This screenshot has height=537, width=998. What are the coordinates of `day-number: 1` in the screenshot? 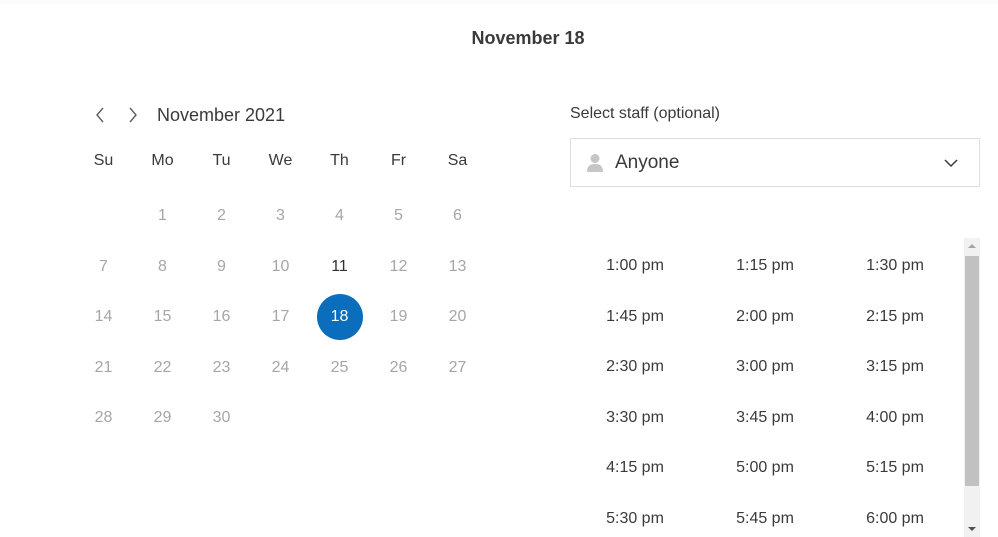 It's located at (162, 216).